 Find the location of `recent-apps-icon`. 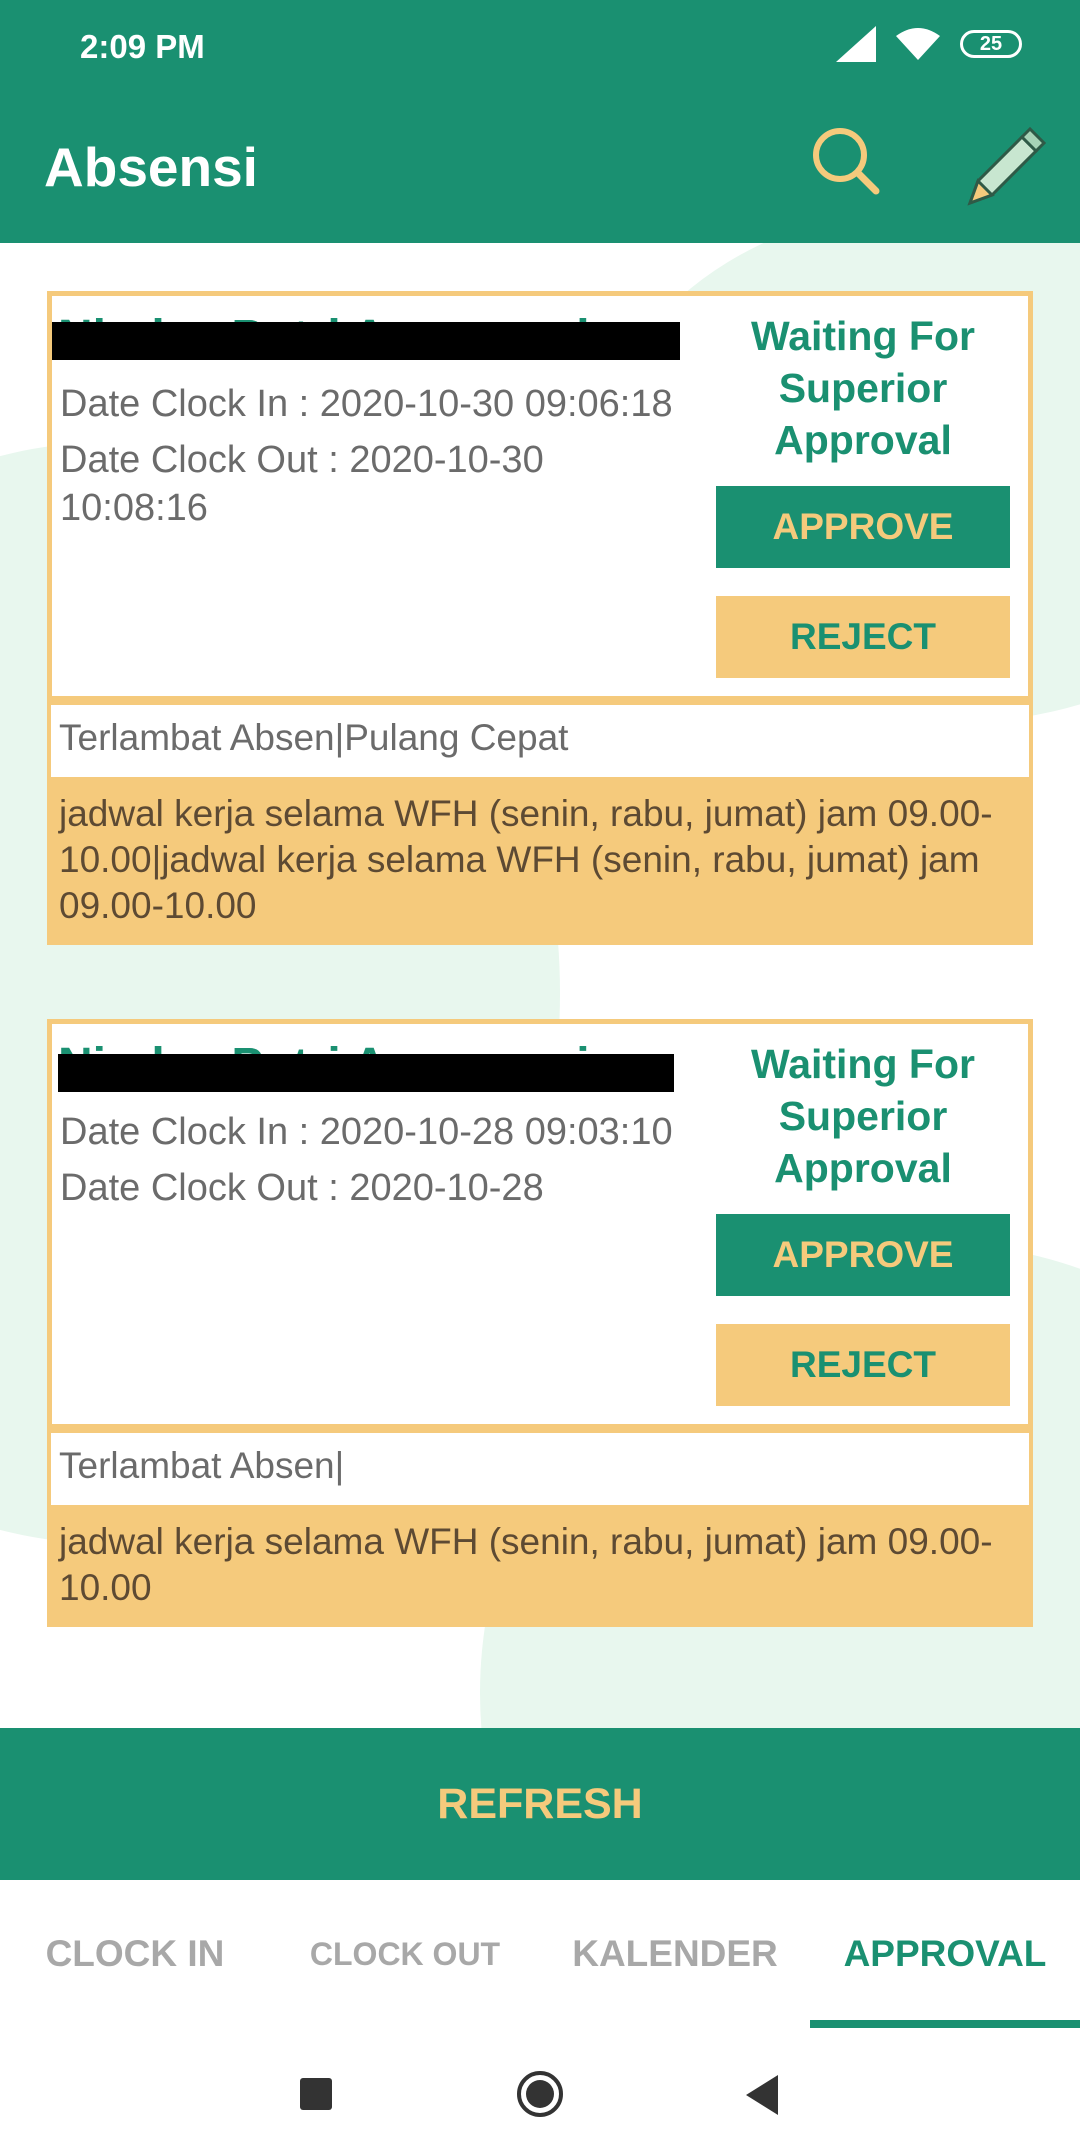

recent-apps-icon is located at coordinates (316, 2094).